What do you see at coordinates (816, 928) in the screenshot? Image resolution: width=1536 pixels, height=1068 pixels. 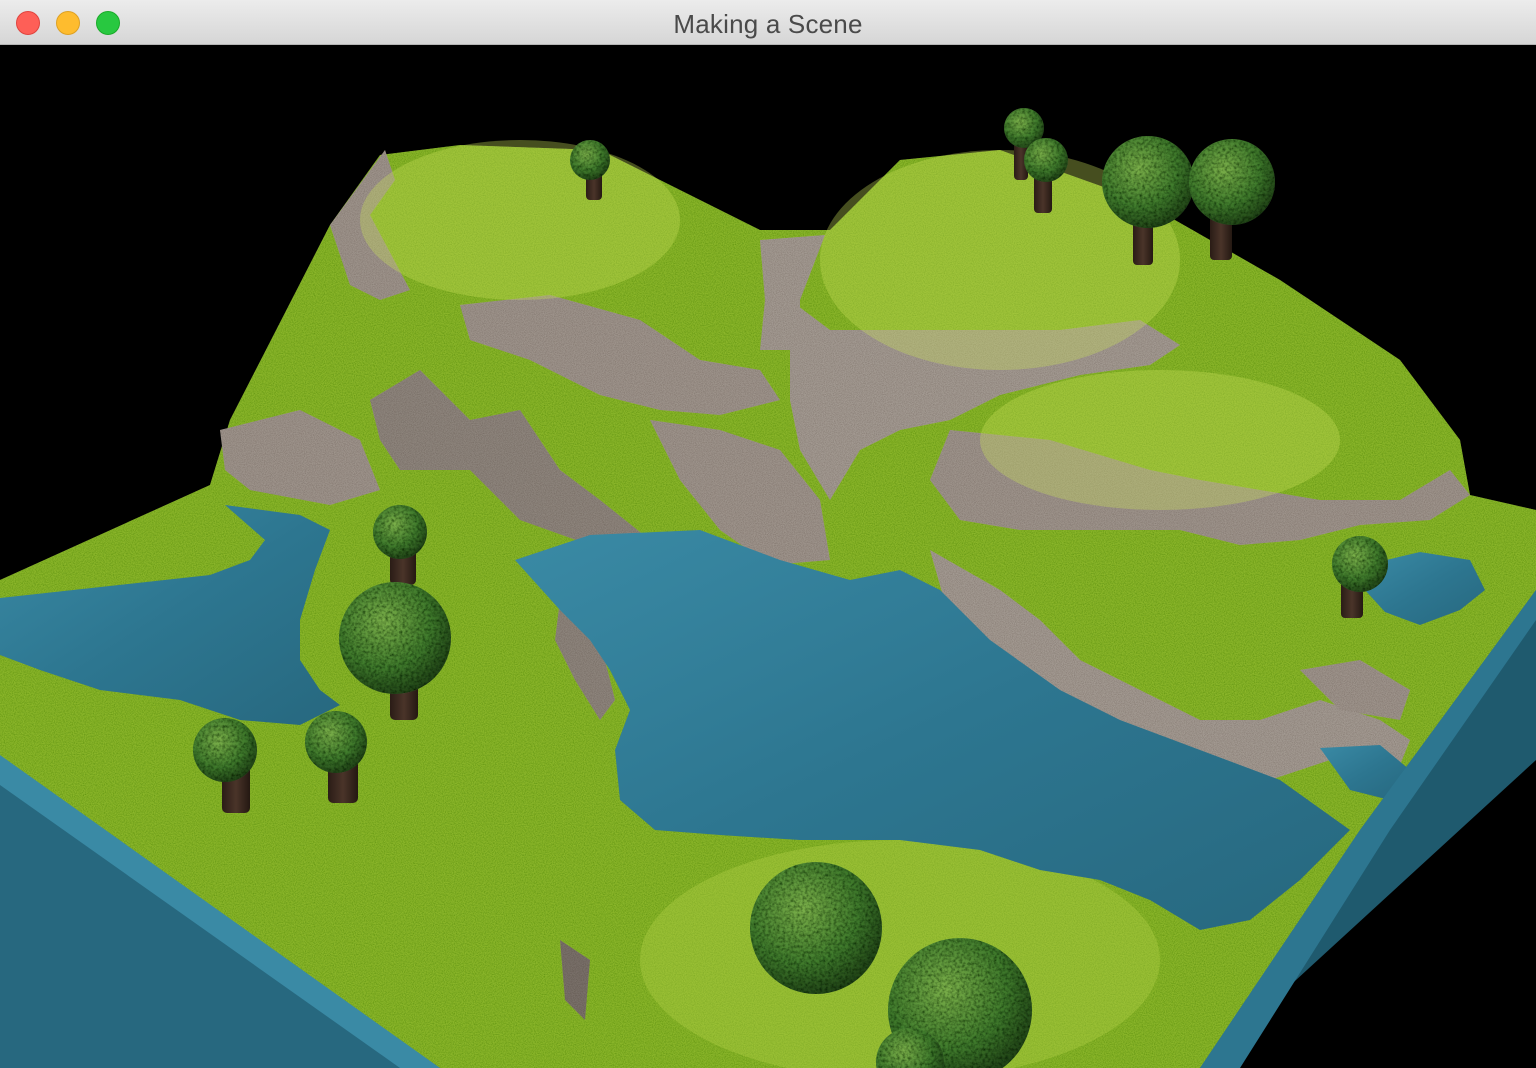 I see `tree` at bounding box center [816, 928].